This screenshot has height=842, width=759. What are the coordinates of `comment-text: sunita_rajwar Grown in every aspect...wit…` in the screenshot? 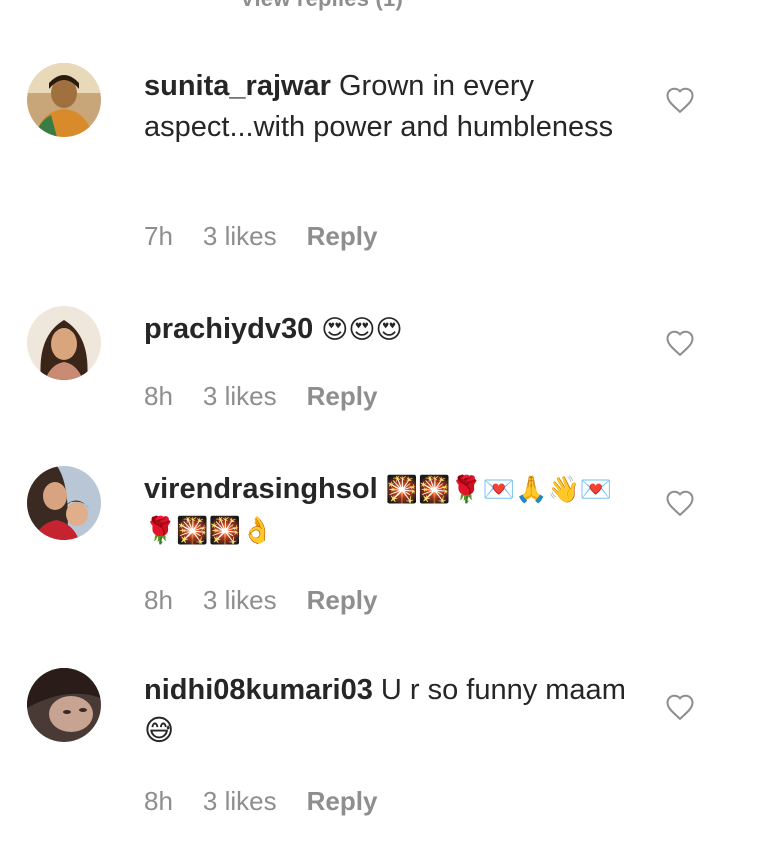 It's located at (394, 107).